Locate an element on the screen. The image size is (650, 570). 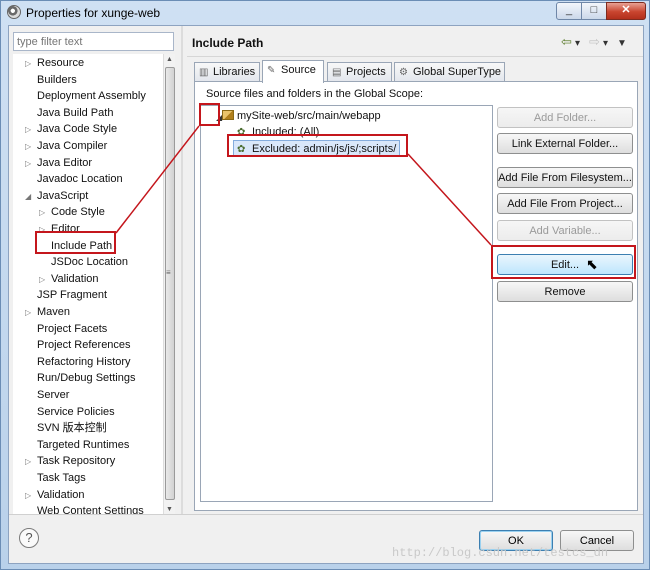
tree-item: SVN 版本控制 is located at coordinates (67, 428).